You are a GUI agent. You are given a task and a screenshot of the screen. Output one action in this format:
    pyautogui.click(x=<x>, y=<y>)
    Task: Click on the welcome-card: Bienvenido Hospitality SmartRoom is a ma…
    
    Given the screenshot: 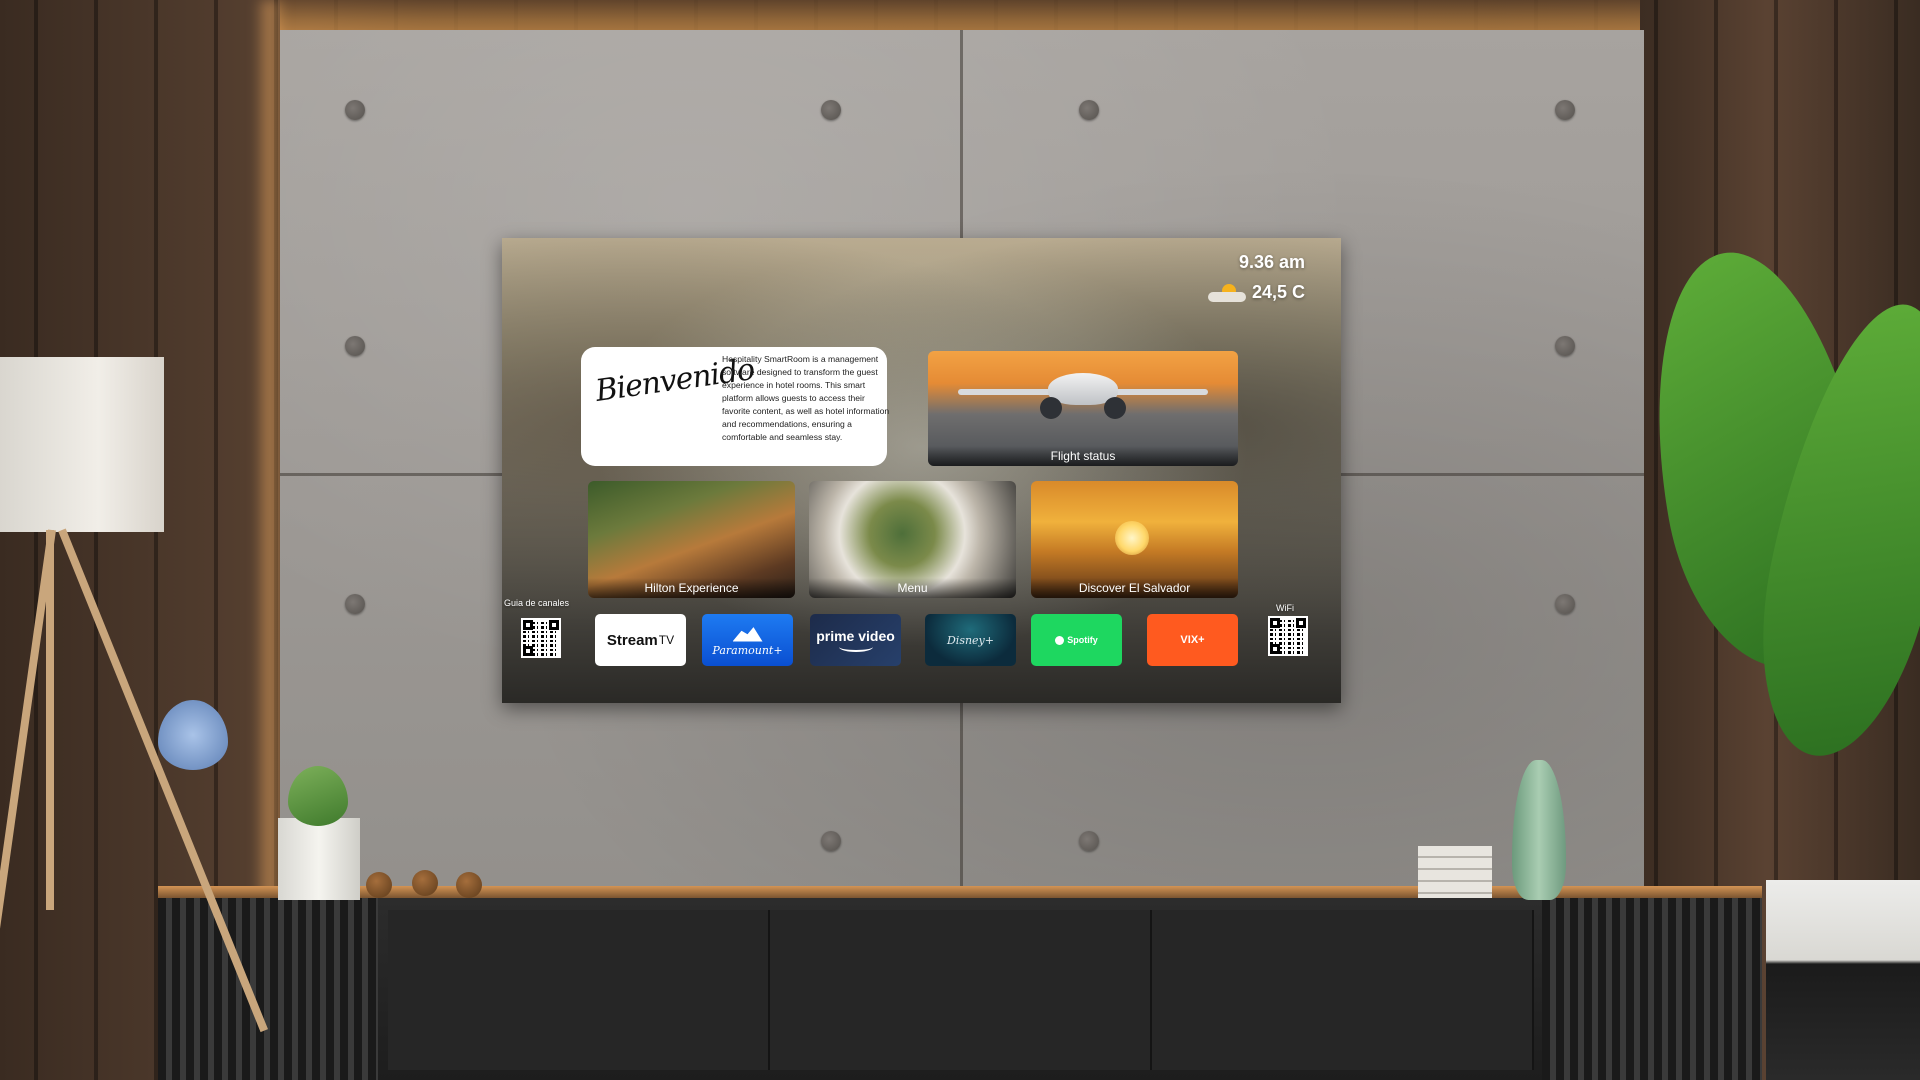 What is the action you would take?
    pyautogui.click(x=735, y=406)
    